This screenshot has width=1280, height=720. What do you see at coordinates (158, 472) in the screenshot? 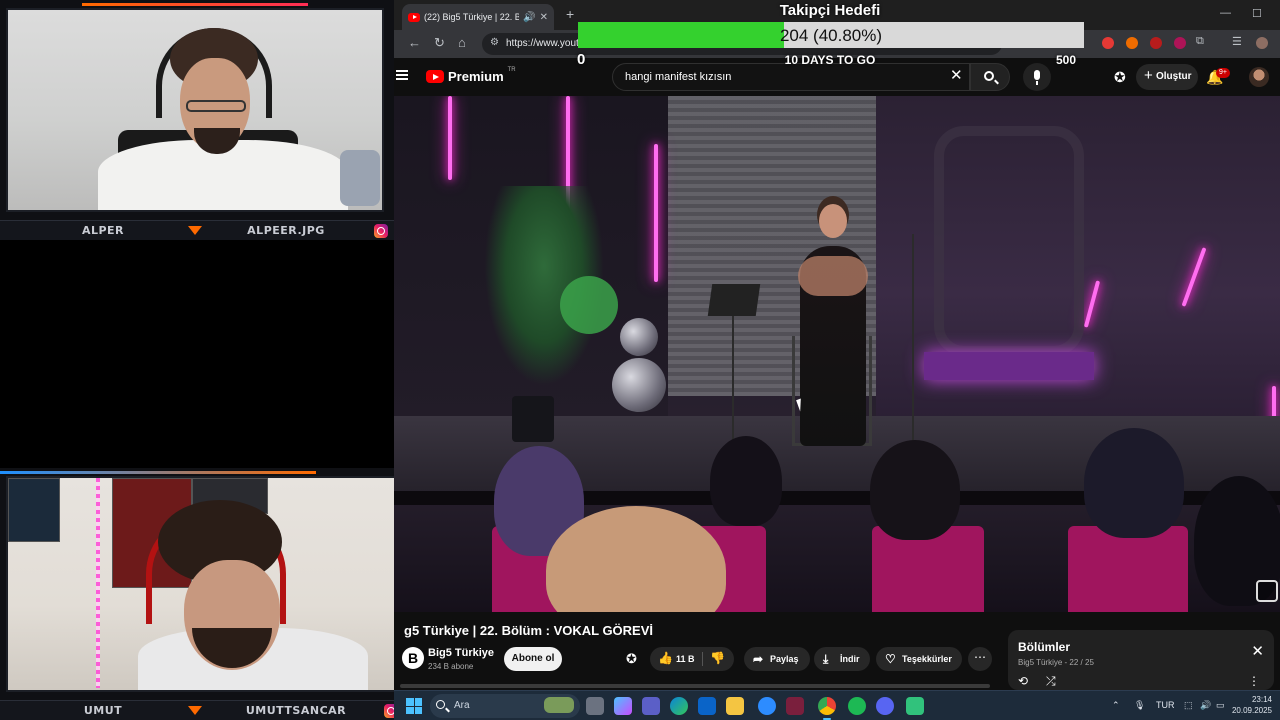
I see `accent-line` at bounding box center [158, 472].